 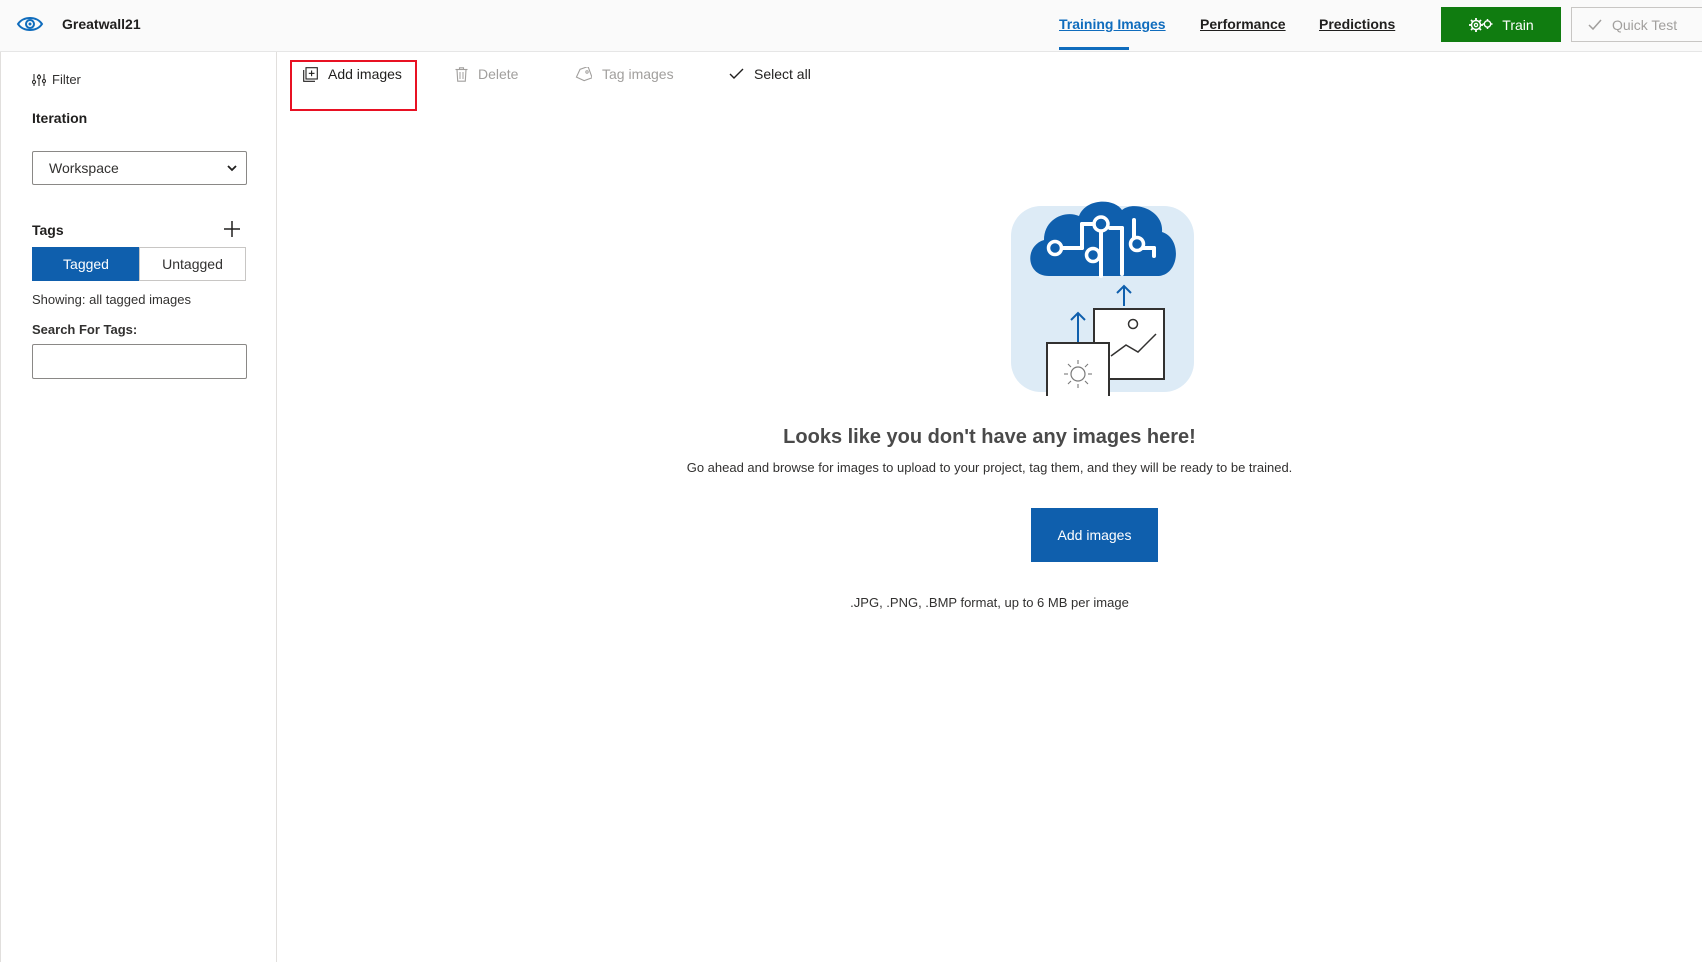 I want to click on filter-label: Filter, so click(x=66, y=79).